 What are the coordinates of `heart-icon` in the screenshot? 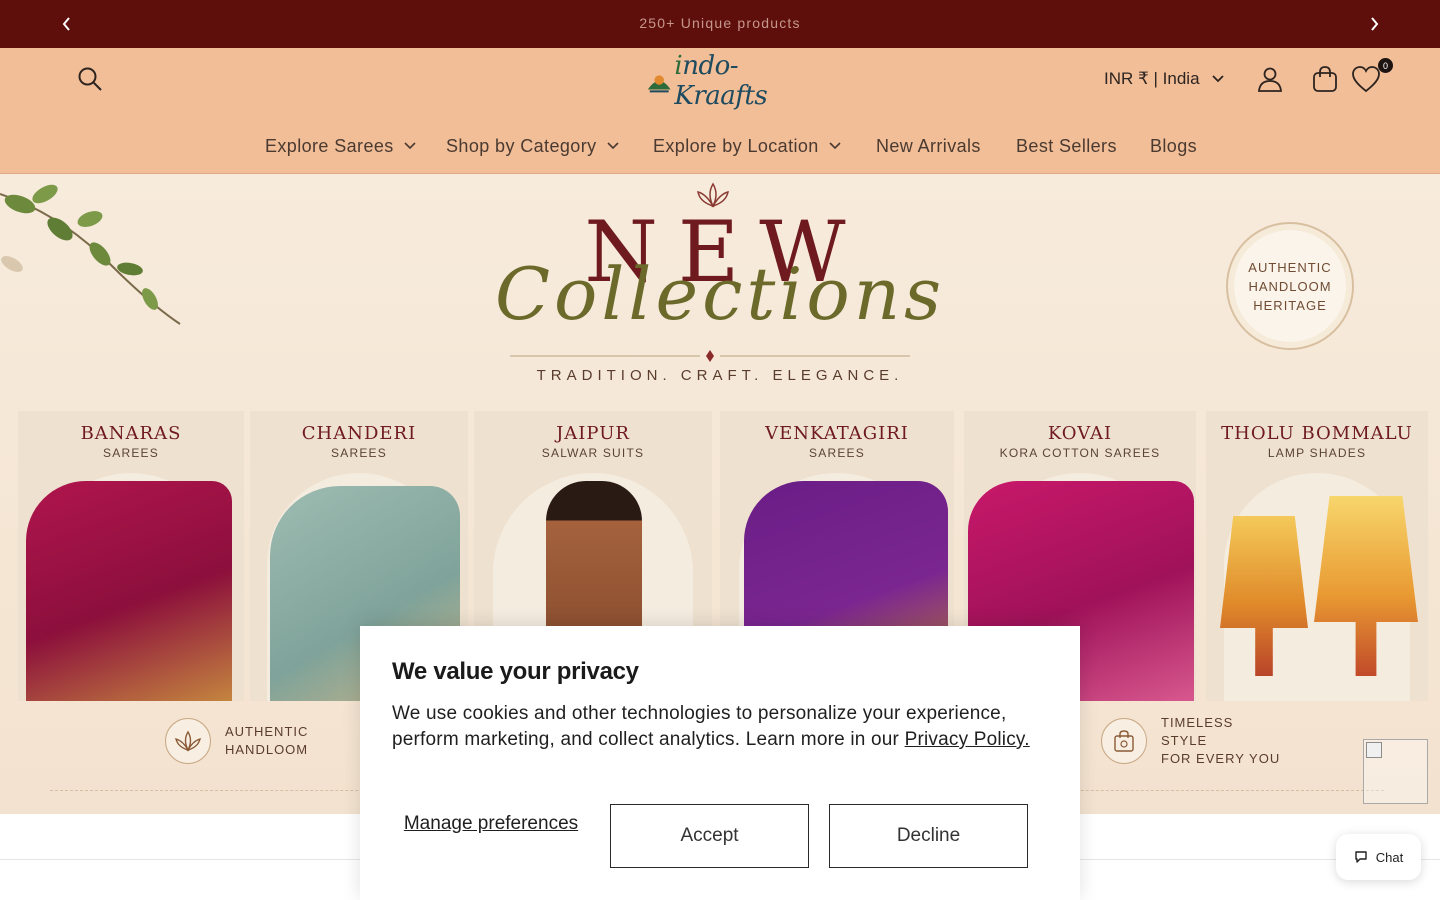 It's located at (1366, 79).